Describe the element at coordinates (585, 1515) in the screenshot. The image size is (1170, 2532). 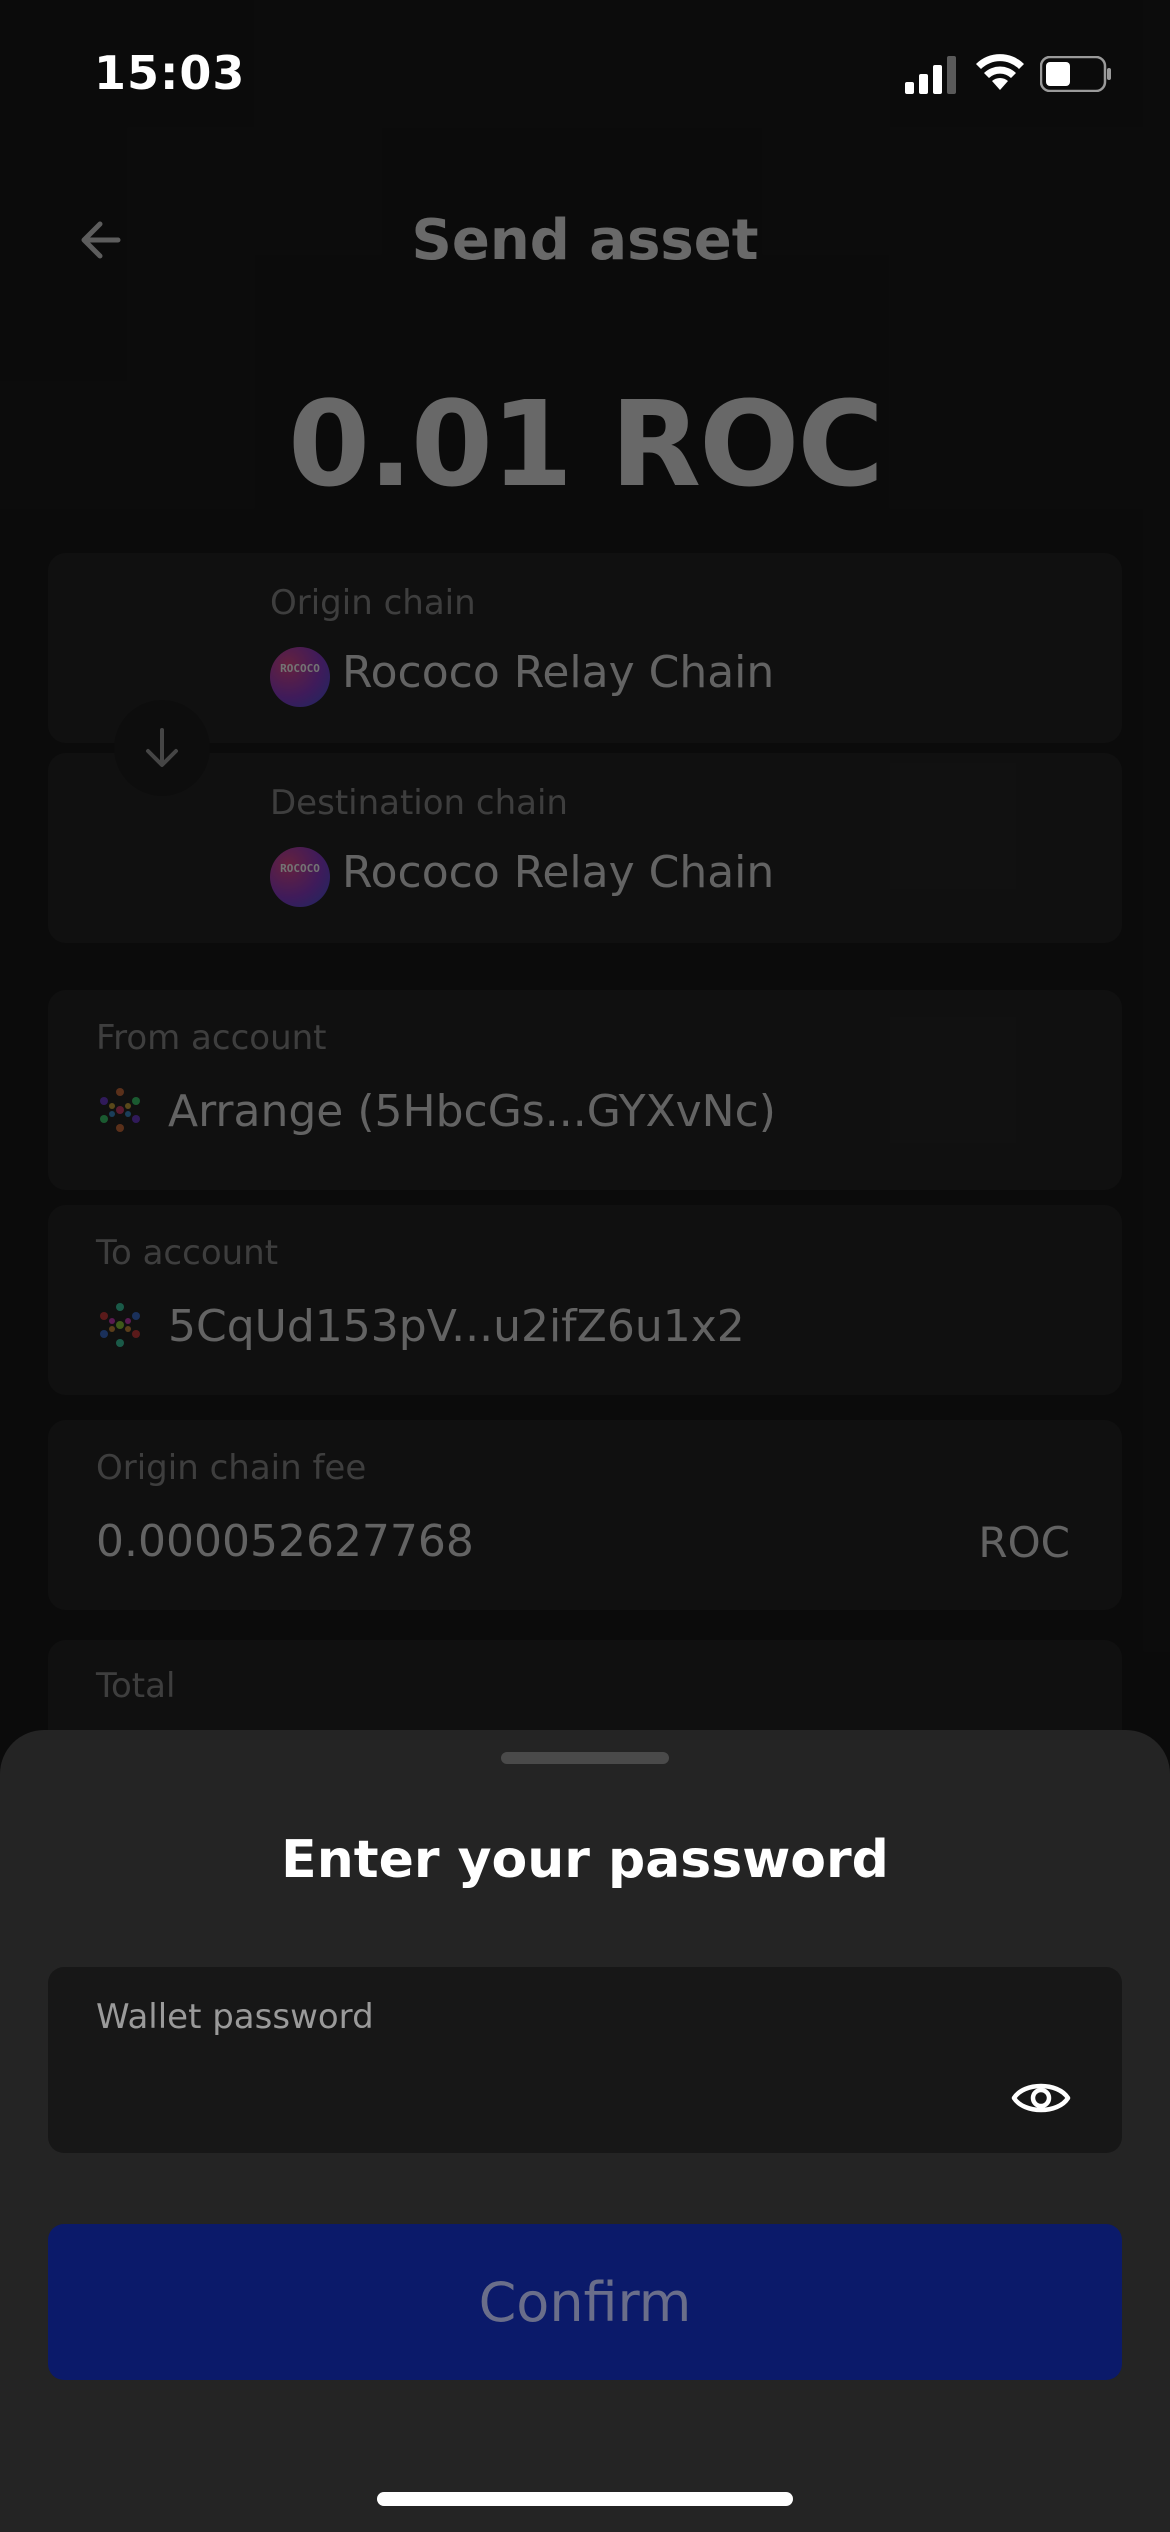
I see `origin-fee-card: Origin chain fee 0.000052627768 ROC` at that location.